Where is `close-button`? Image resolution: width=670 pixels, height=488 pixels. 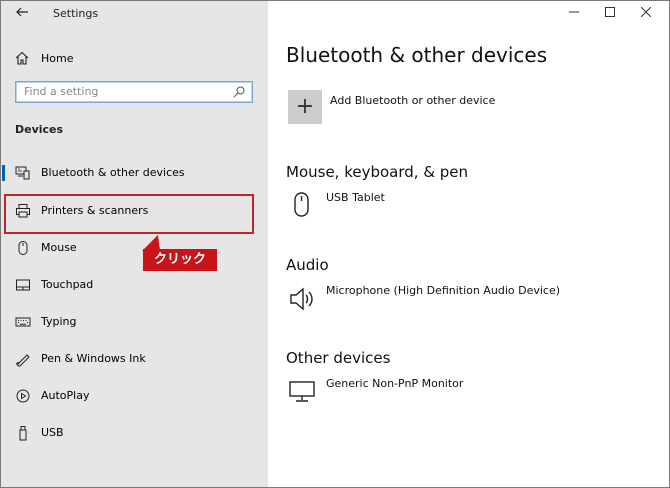 close-button is located at coordinates (646, 14).